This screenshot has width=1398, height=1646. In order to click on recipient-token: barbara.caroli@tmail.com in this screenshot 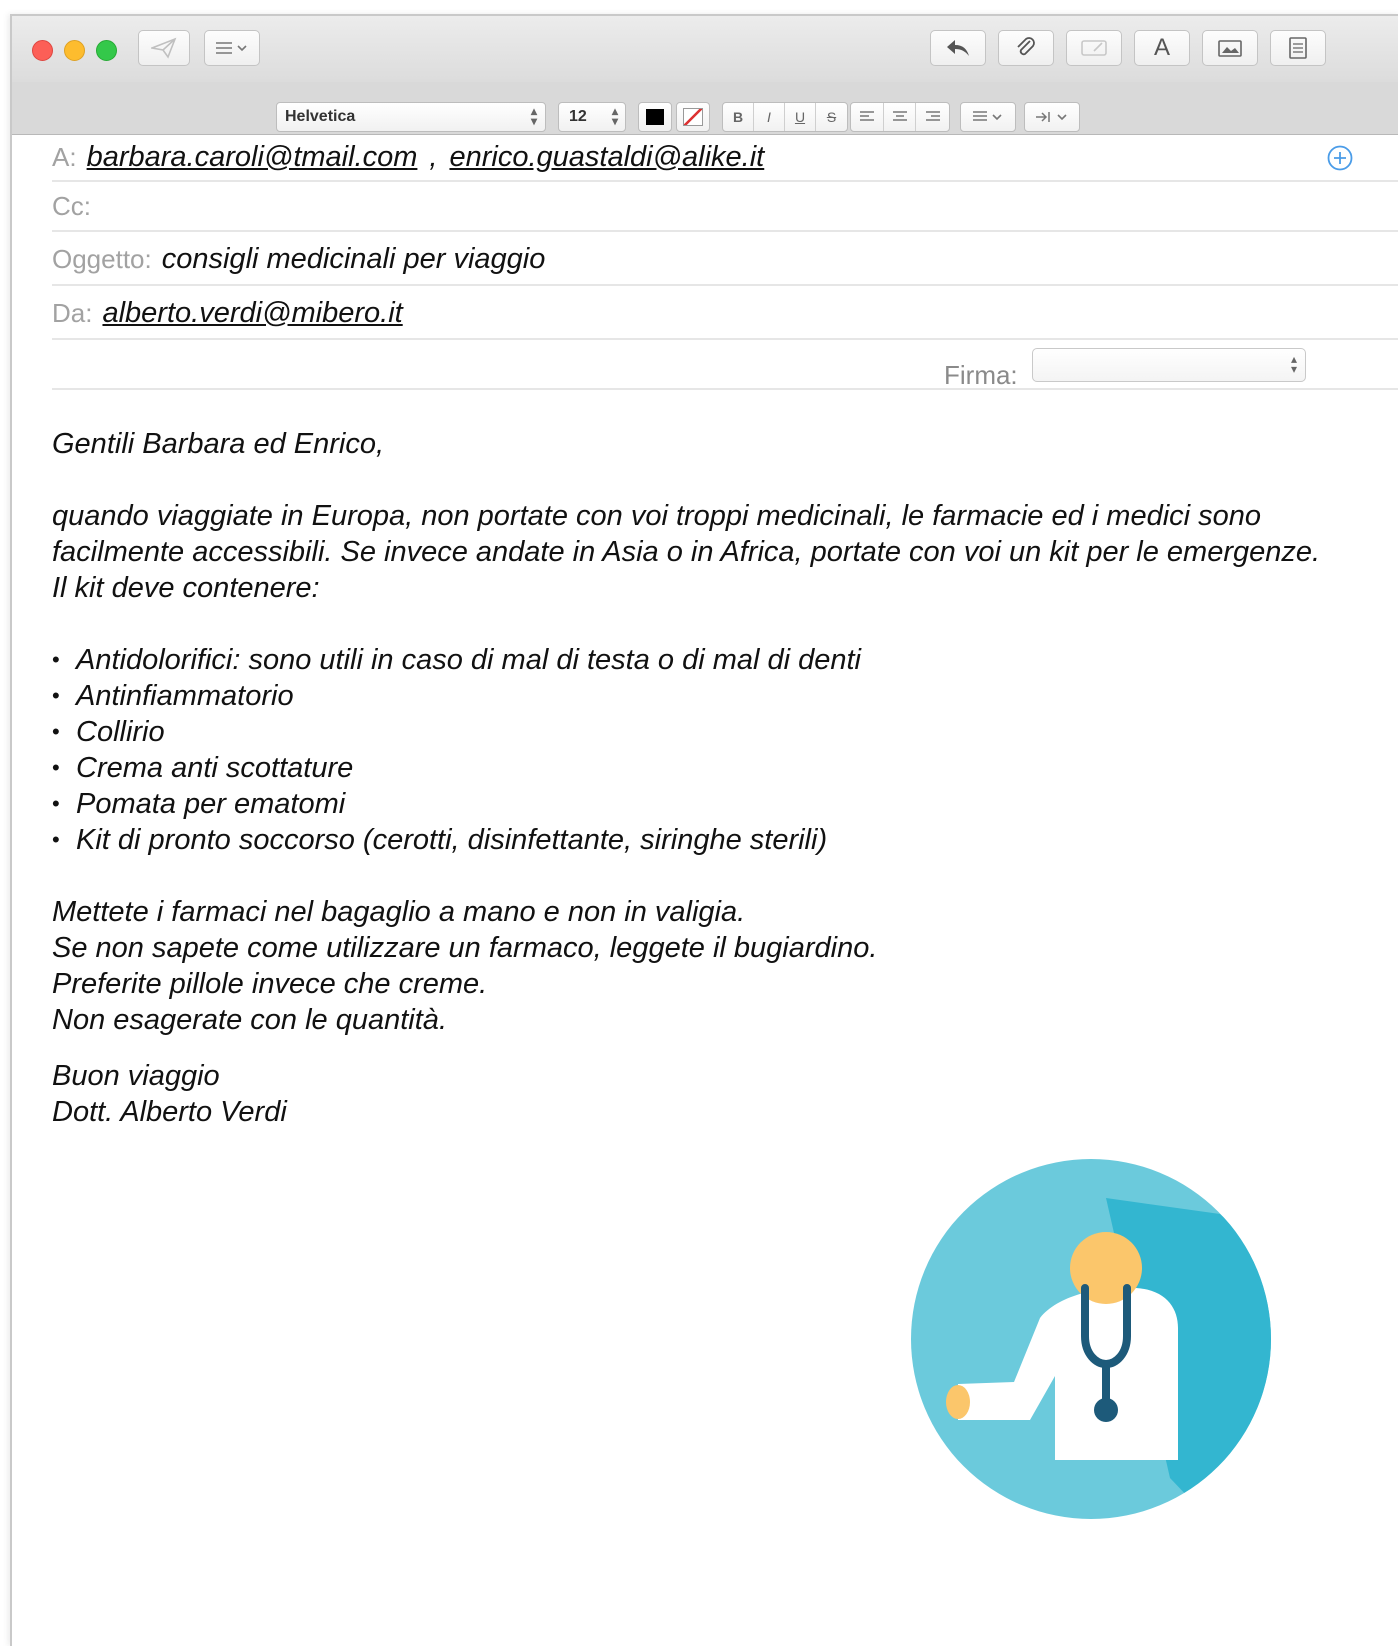, I will do `click(252, 157)`.